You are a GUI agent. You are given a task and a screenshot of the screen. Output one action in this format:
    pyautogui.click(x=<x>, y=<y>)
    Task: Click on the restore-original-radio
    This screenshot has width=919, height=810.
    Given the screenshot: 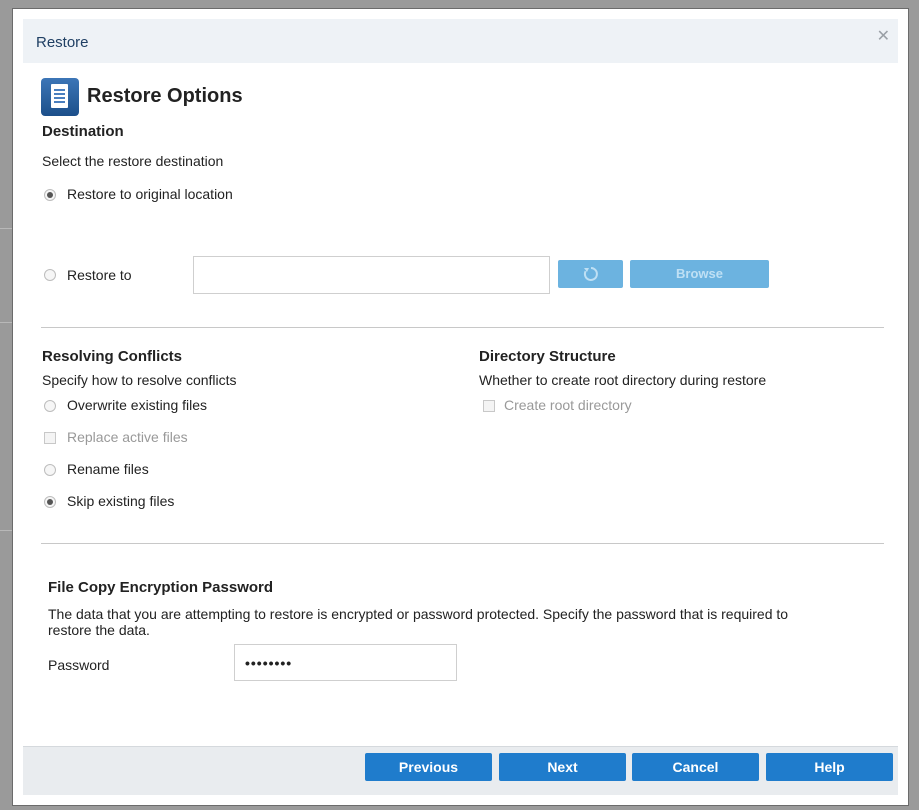 What is the action you would take?
    pyautogui.click(x=50, y=195)
    